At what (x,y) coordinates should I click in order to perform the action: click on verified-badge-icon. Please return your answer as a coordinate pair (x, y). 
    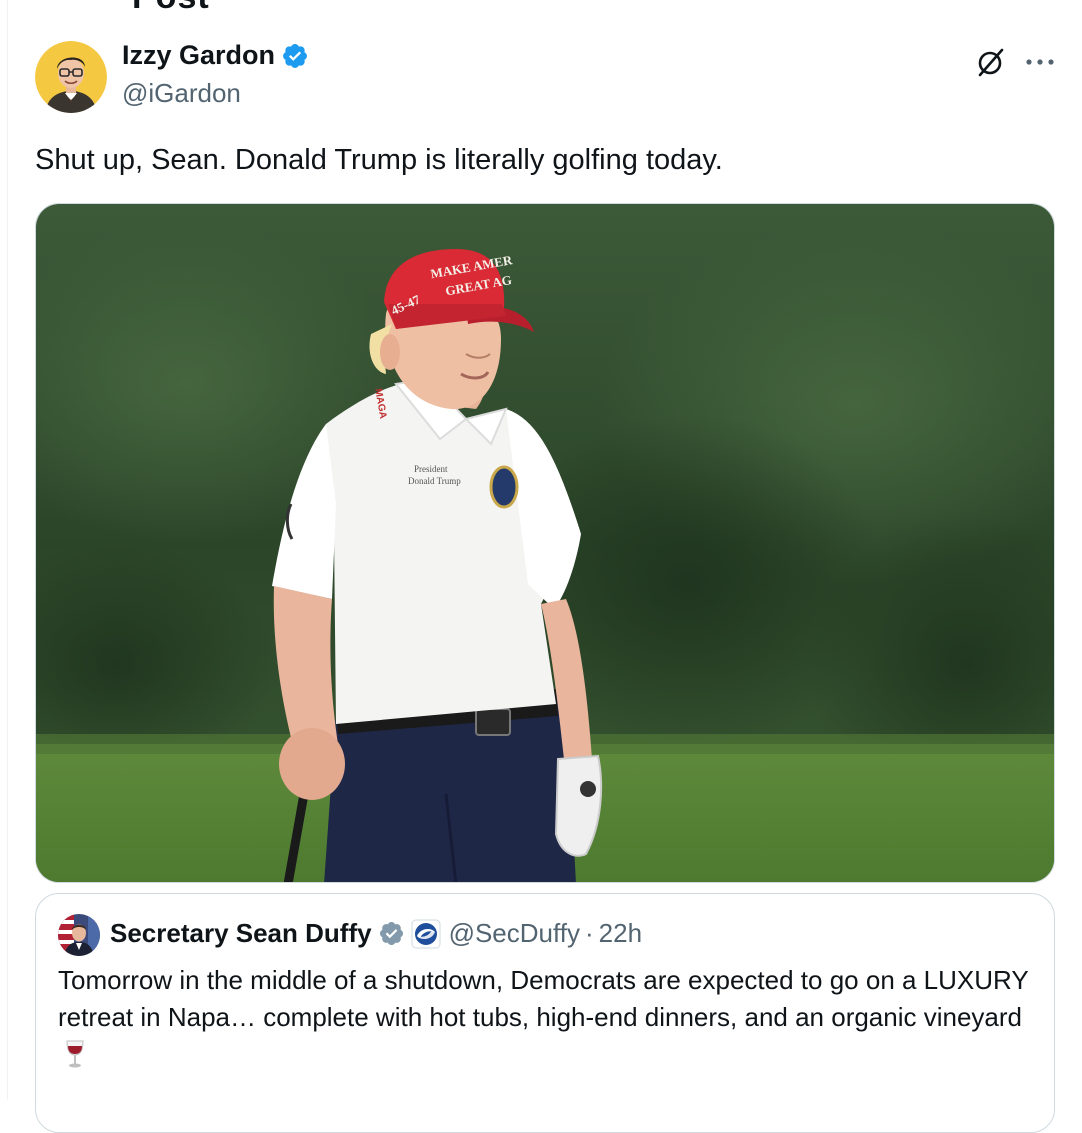
    Looking at the image, I should click on (295, 56).